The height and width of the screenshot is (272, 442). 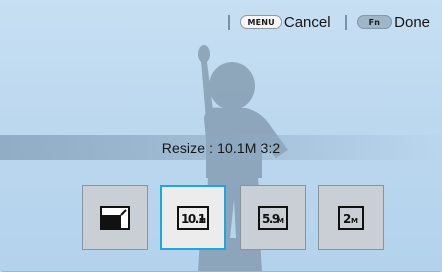 I want to click on size-2m-icon: 2 M, so click(x=351, y=217).